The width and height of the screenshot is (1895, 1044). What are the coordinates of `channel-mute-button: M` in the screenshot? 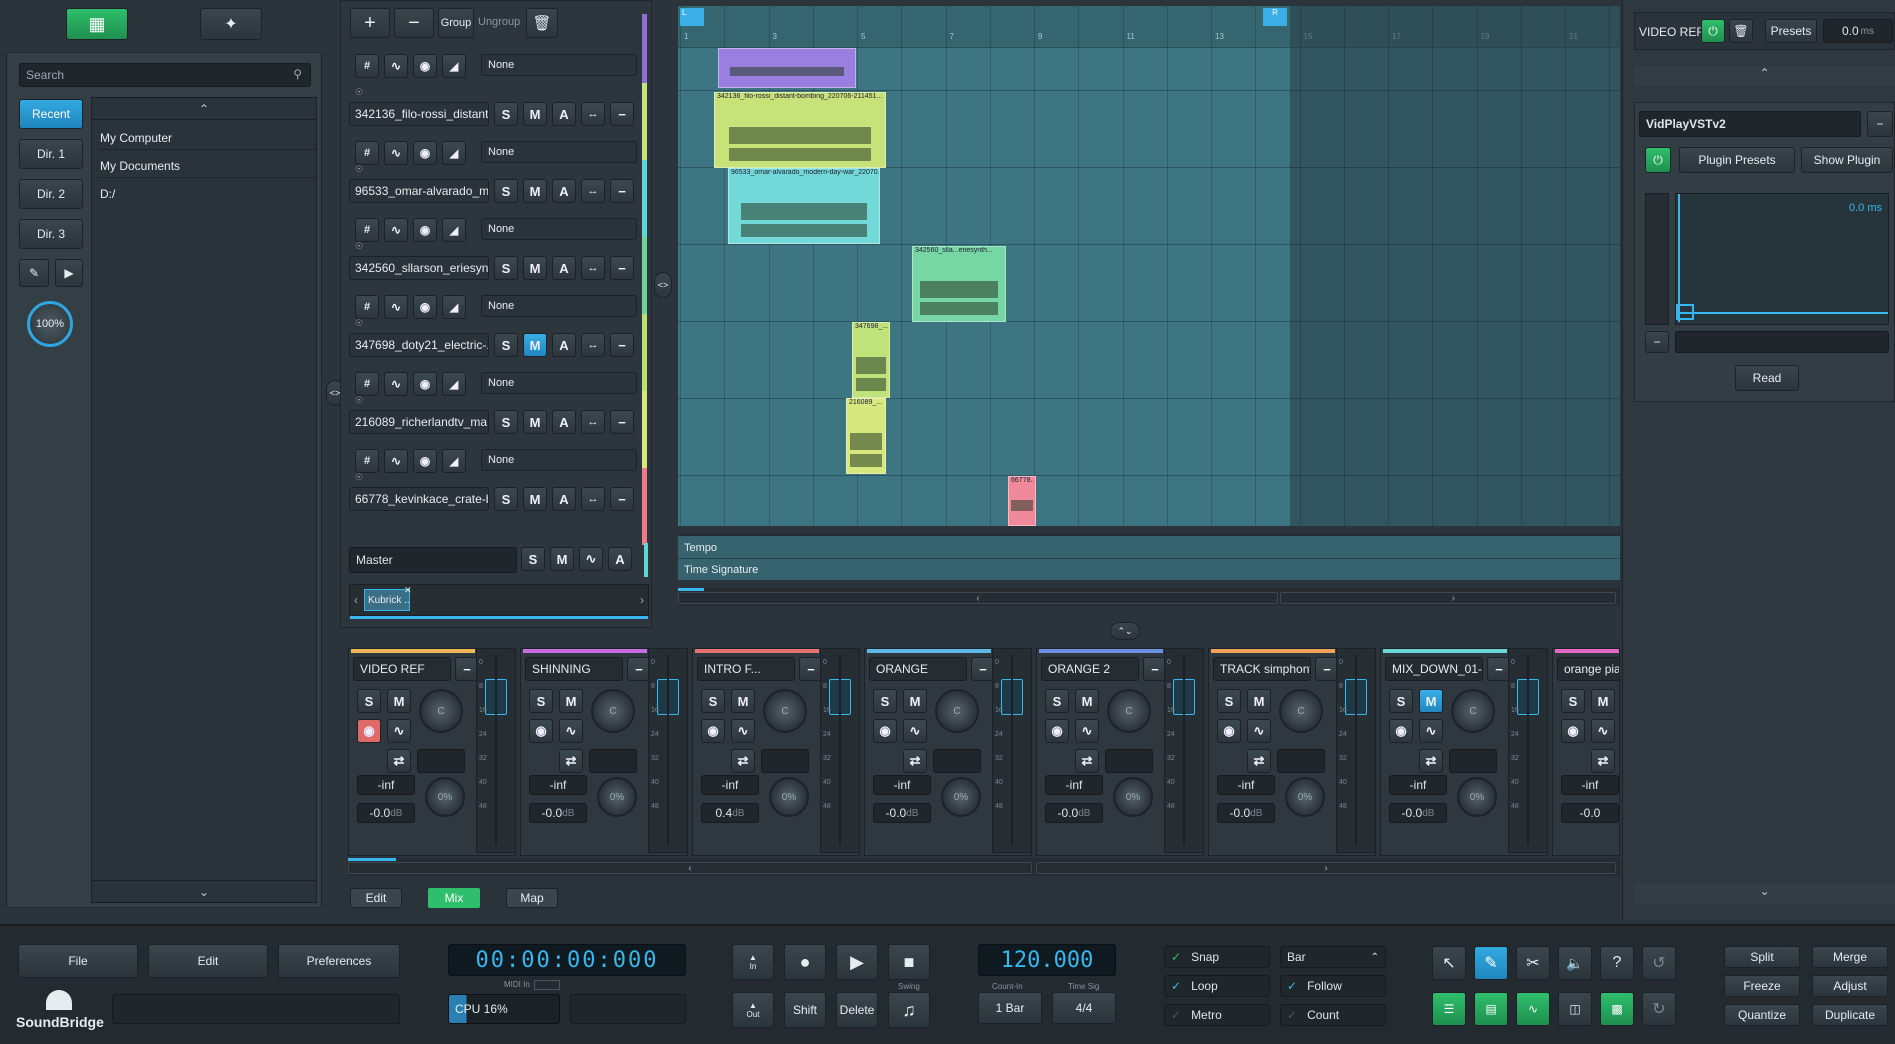 It's located at (1259, 701).